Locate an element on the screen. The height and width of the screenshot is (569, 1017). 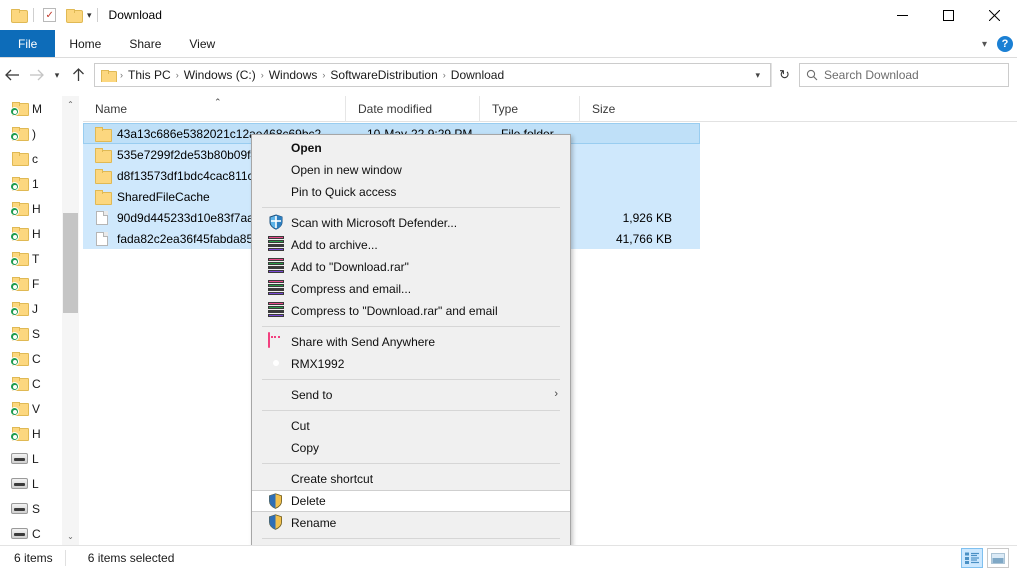
sidebar-item-5: H is located at coordinates (30, 233).